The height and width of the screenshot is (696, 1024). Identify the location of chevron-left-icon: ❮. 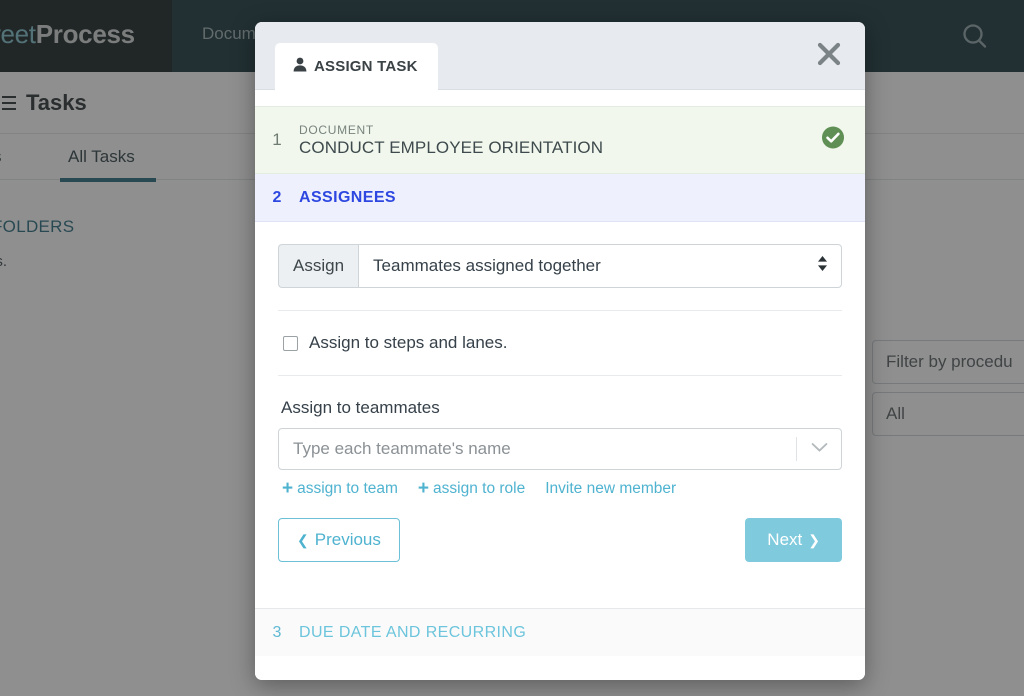
(303, 539).